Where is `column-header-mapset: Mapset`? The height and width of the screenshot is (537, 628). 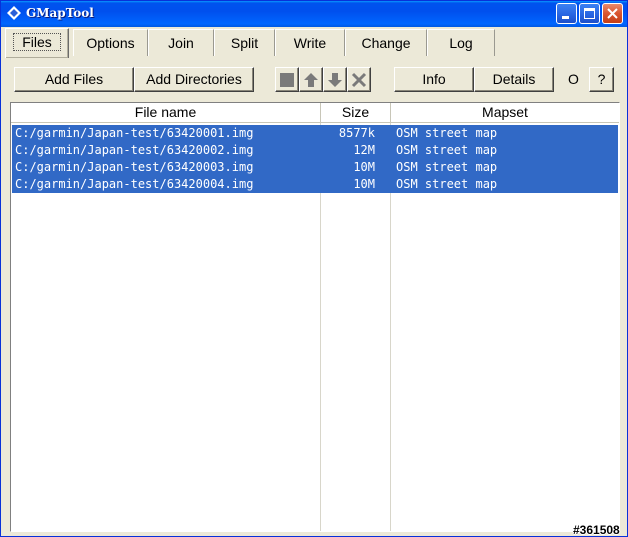
column-header-mapset: Mapset is located at coordinates (505, 113).